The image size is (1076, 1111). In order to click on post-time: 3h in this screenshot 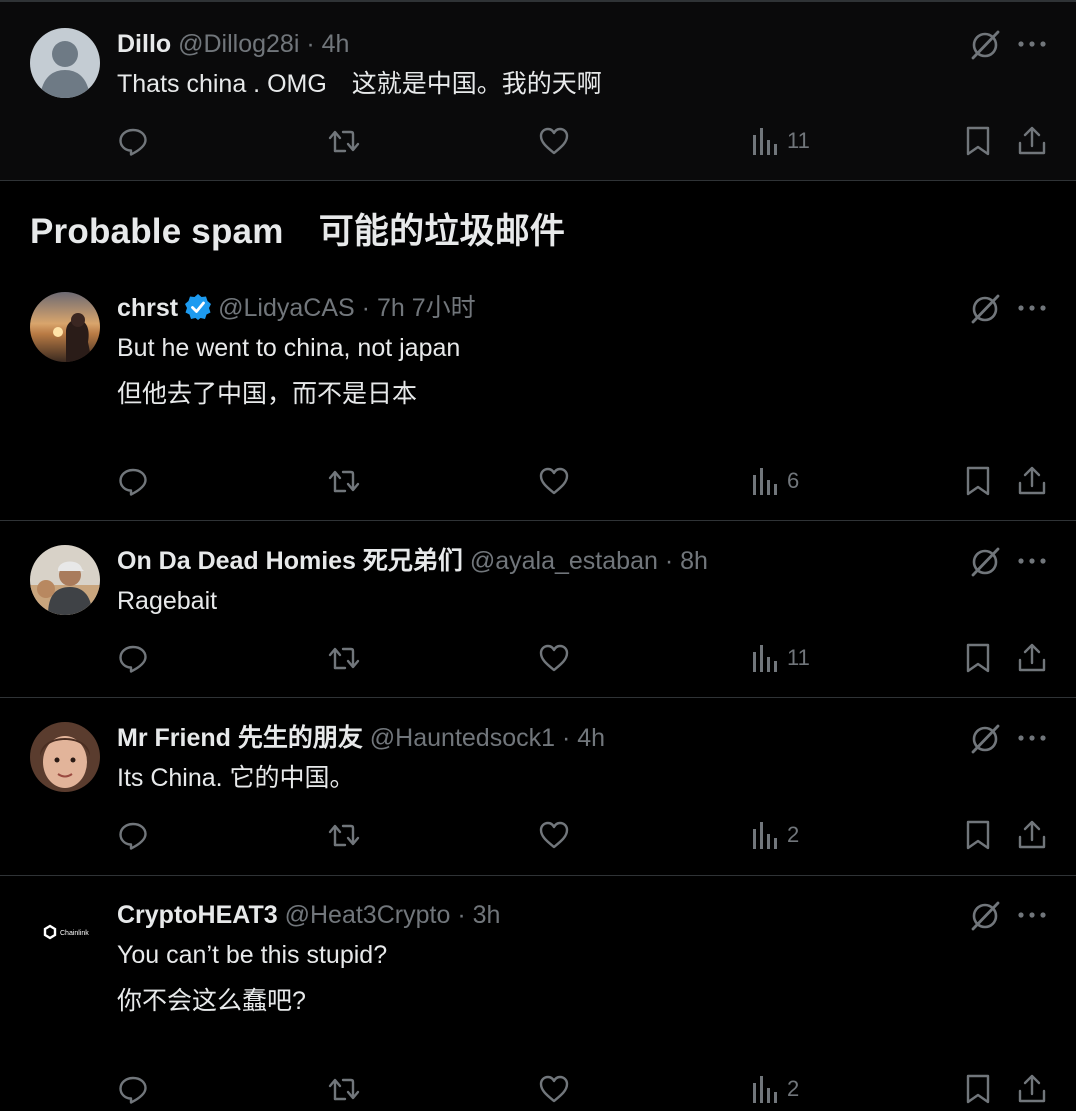, I will do `click(487, 915)`.